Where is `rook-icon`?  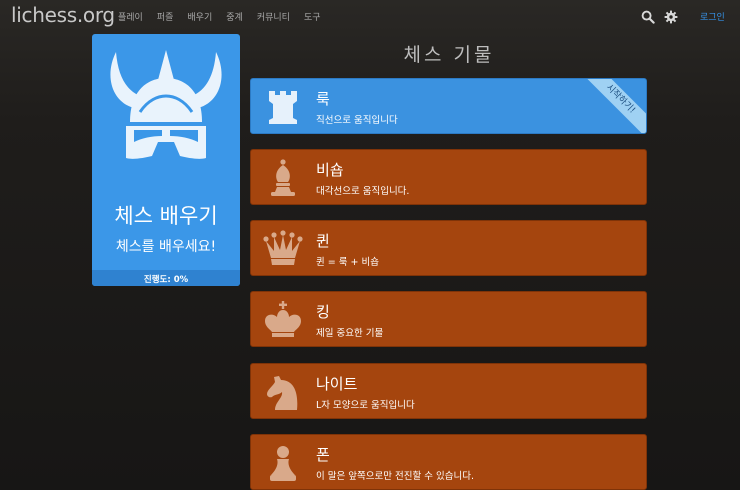
rook-icon is located at coordinates (283, 107).